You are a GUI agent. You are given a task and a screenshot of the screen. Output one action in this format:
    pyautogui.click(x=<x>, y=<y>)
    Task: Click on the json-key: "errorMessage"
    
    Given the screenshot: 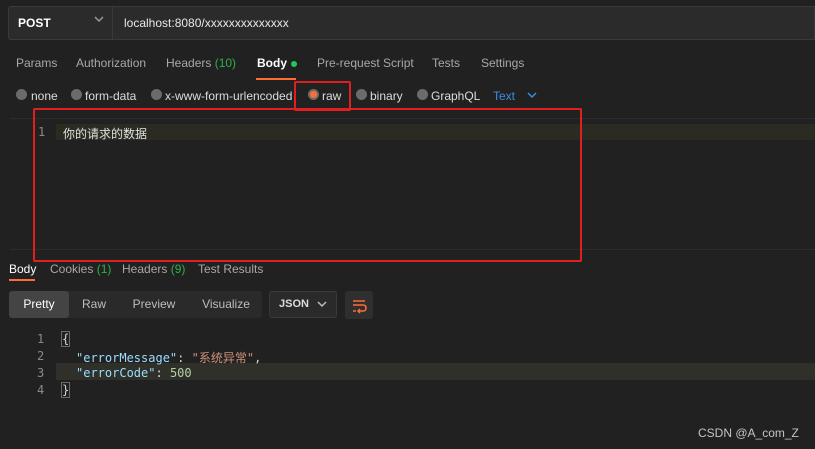 What is the action you would take?
    pyautogui.click(x=127, y=358)
    